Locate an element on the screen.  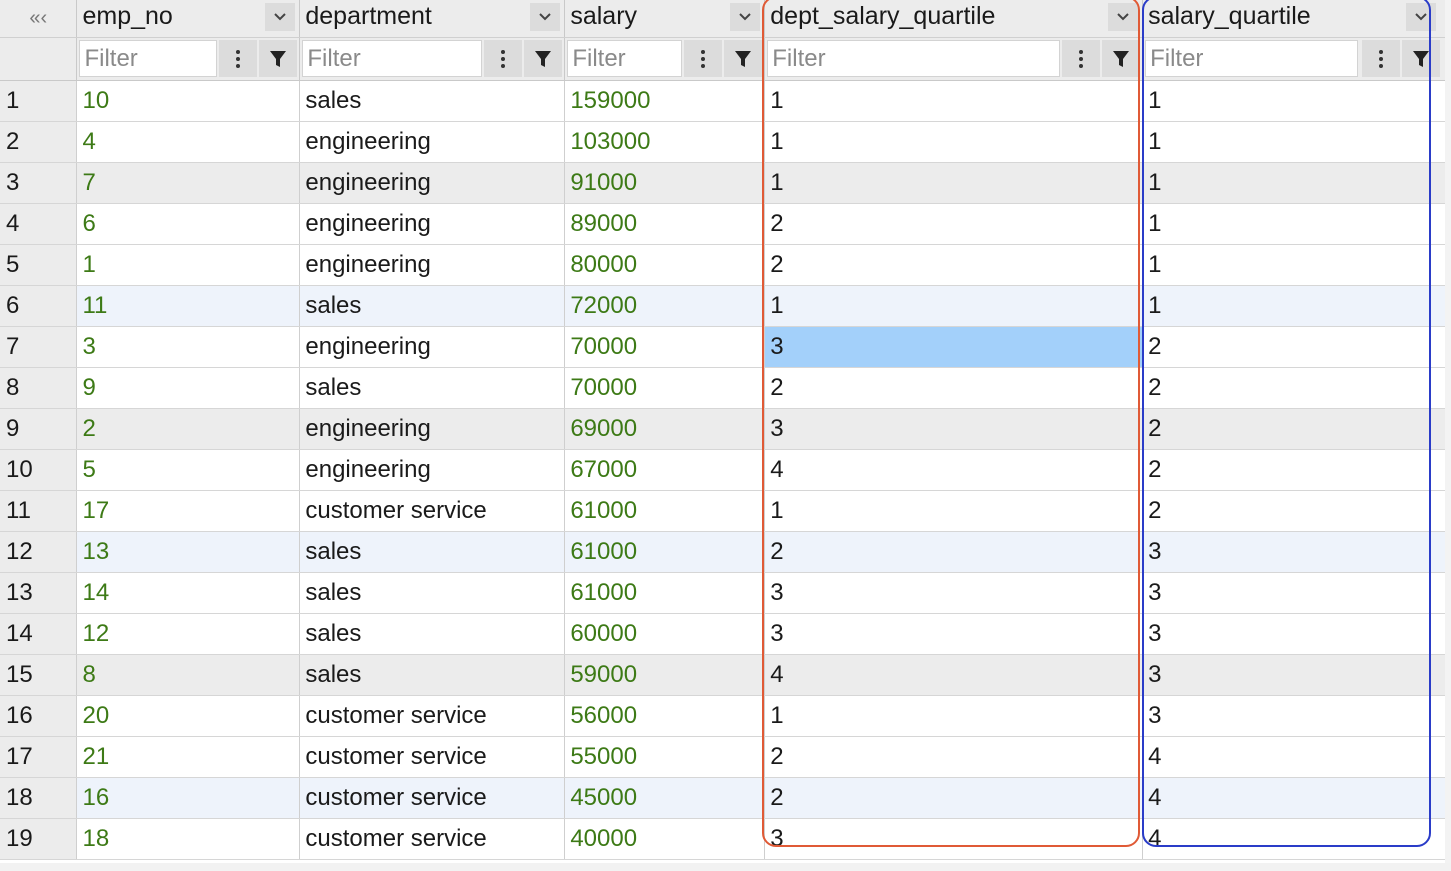
row-number-cell: 14 is located at coordinates (39, 634).